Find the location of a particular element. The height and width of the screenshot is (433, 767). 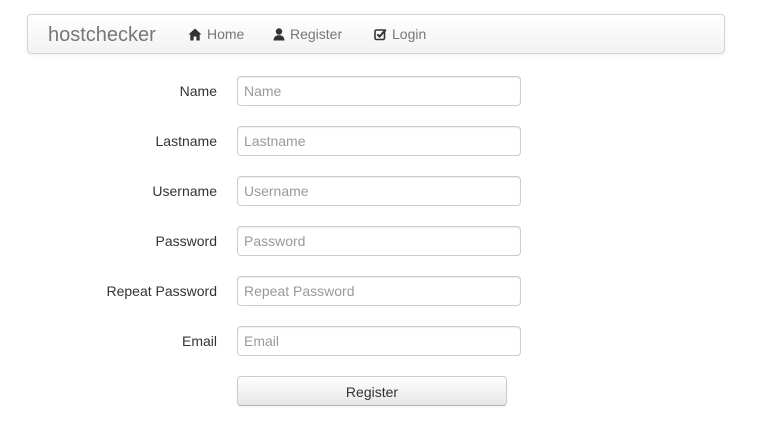

form-row-username: Username is located at coordinates (383, 191).